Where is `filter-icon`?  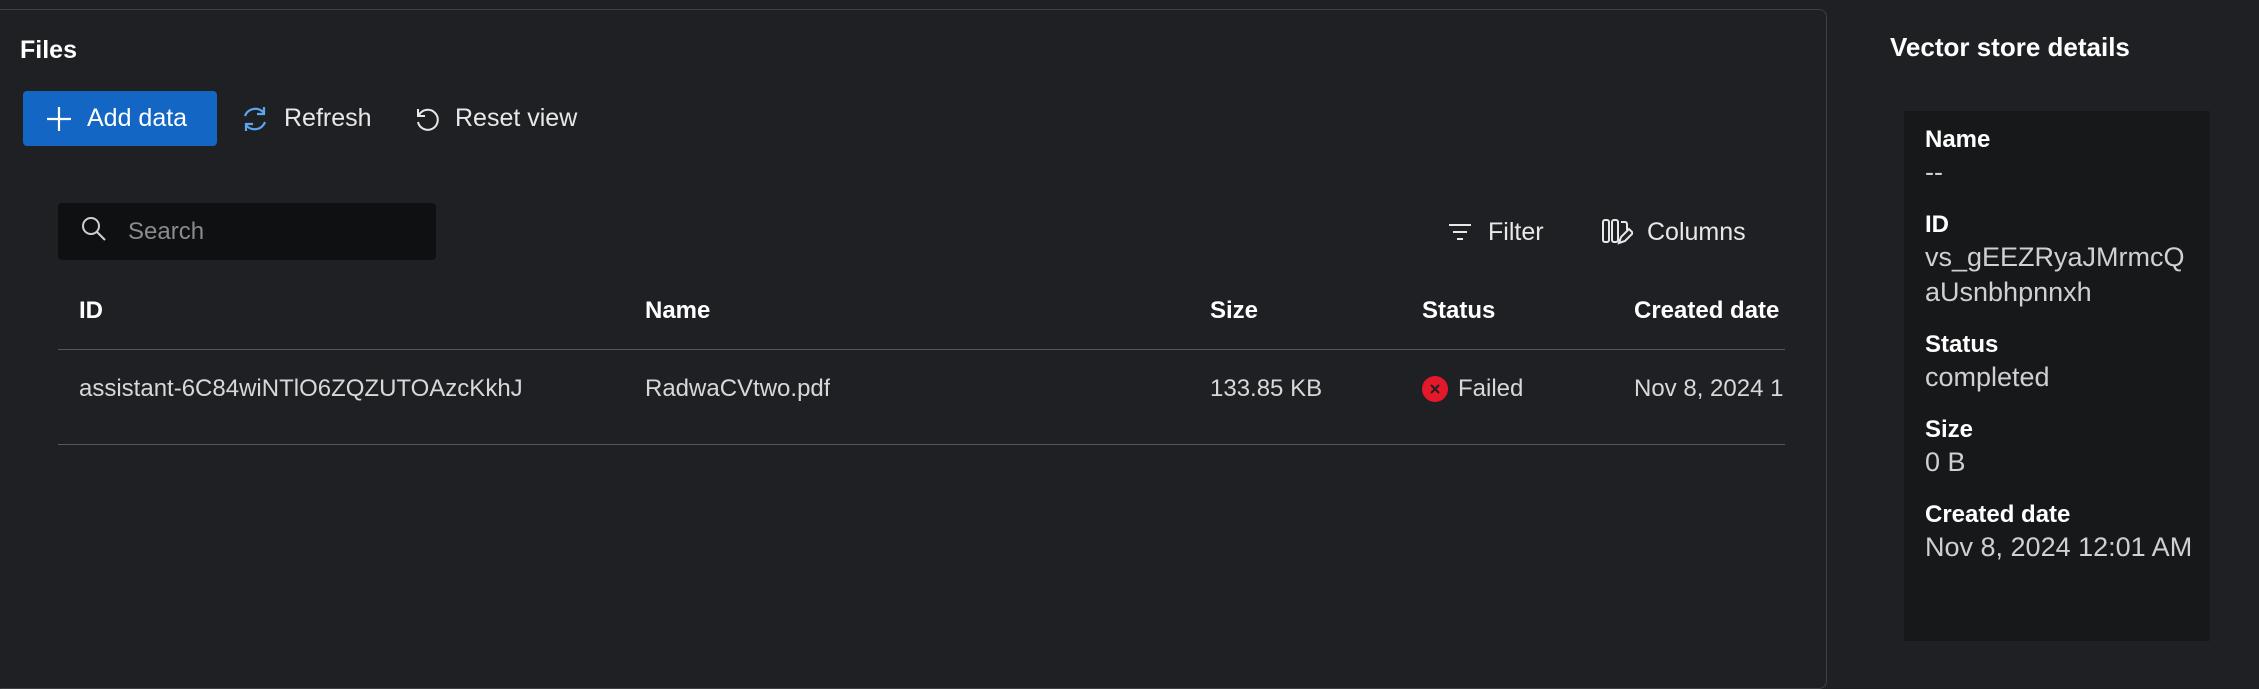 filter-icon is located at coordinates (1460, 232).